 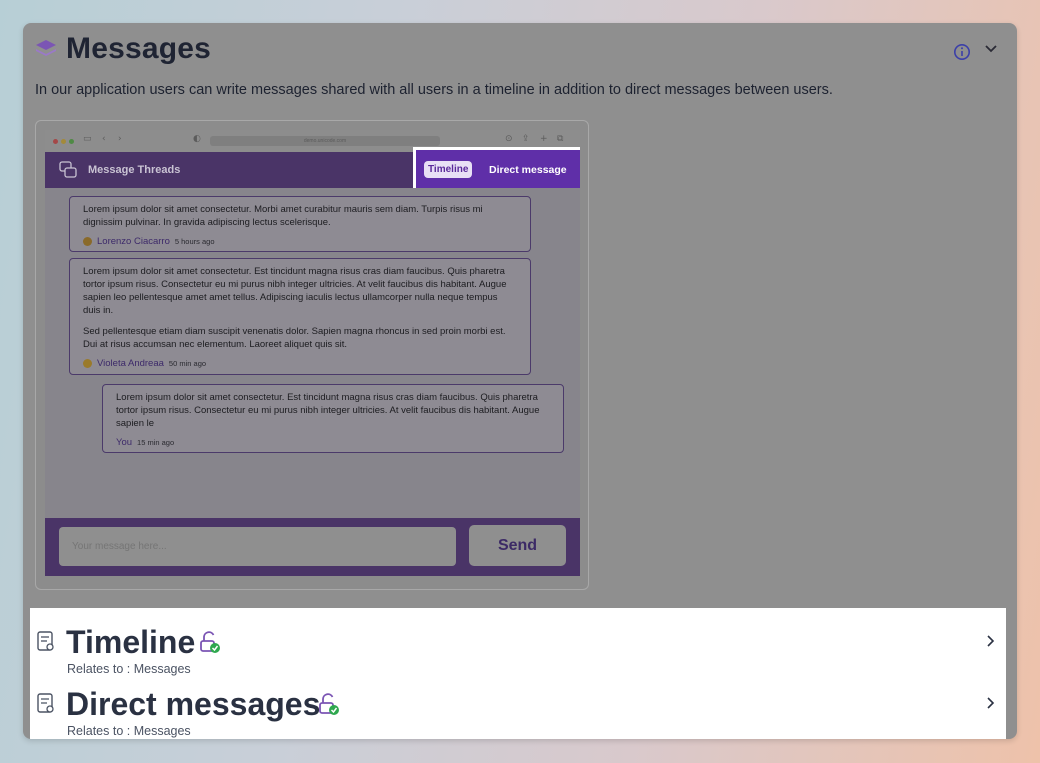 I want to click on message-meta: You 15 min ago, so click(x=333, y=442).